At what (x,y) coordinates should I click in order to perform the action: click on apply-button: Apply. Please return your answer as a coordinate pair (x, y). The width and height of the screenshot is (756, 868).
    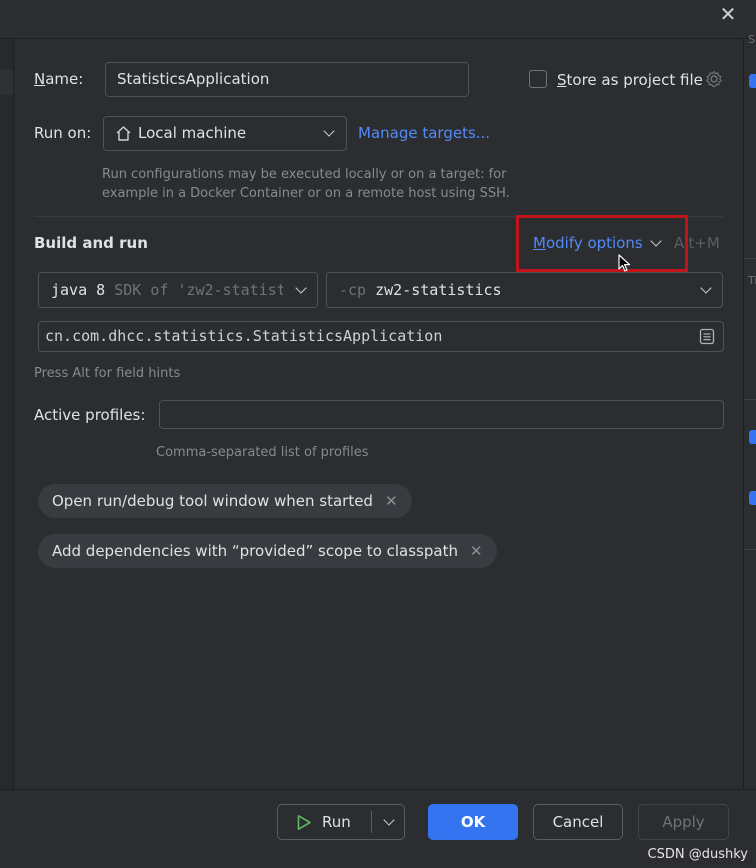
    Looking at the image, I should click on (683, 822).